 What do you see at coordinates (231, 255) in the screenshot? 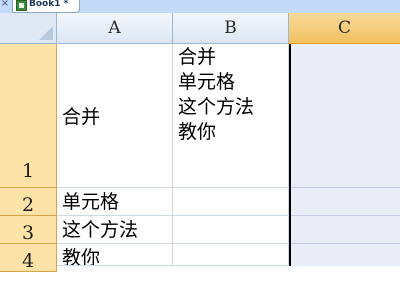
I see `cell-b4` at bounding box center [231, 255].